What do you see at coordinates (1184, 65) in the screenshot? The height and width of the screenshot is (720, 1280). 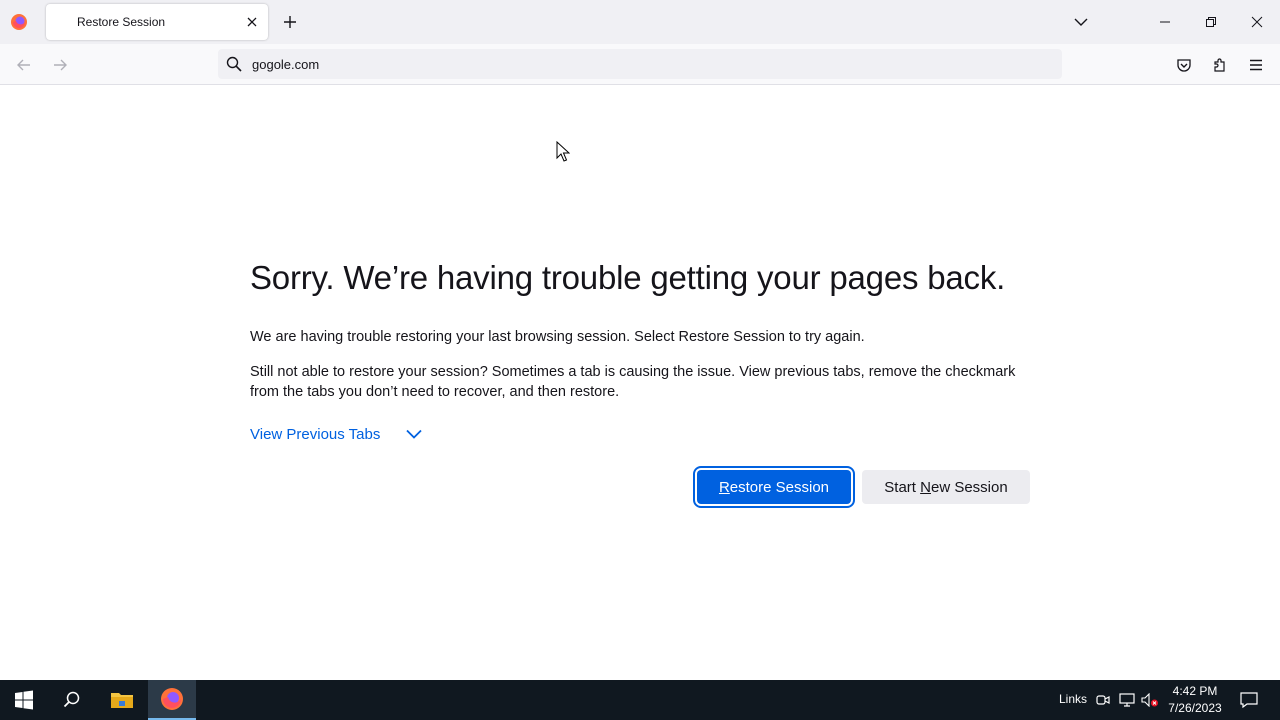 I see `pocket-icon` at bounding box center [1184, 65].